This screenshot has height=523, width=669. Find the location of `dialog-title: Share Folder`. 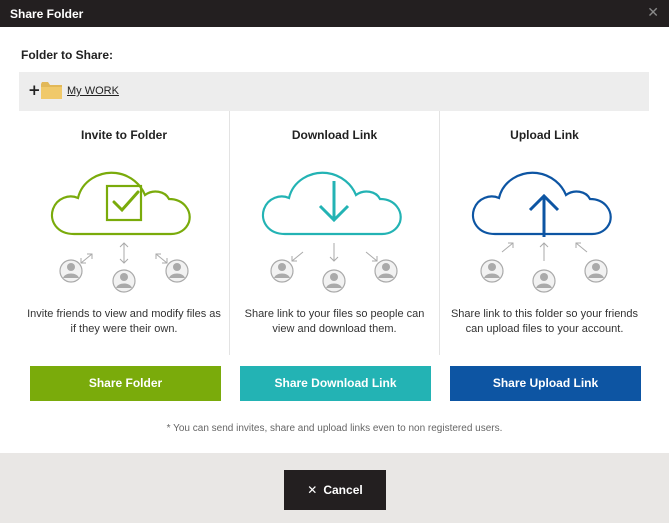

dialog-title: Share Folder is located at coordinates (47, 14).